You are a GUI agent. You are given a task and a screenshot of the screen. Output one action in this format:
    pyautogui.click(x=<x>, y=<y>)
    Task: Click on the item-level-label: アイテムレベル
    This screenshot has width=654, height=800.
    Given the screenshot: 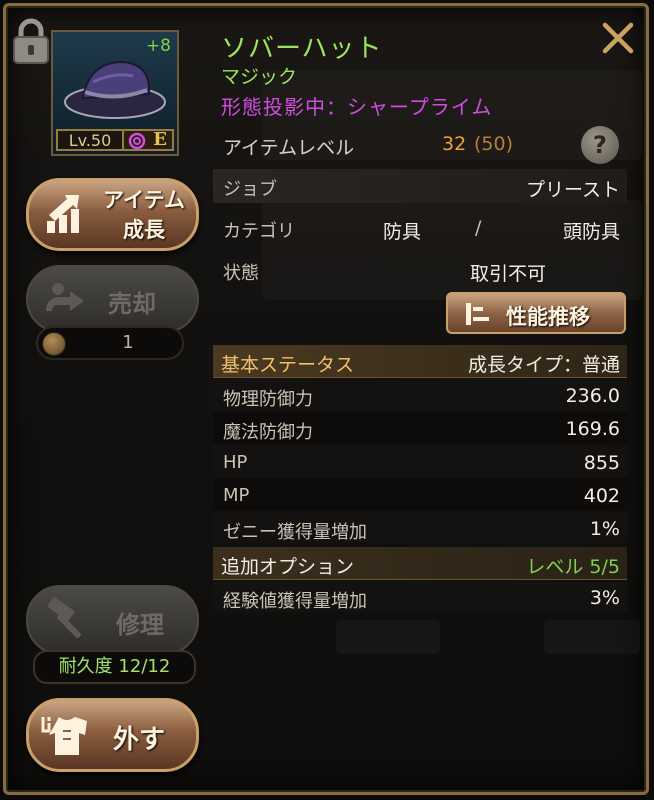 What is the action you would take?
    pyautogui.click(x=289, y=148)
    